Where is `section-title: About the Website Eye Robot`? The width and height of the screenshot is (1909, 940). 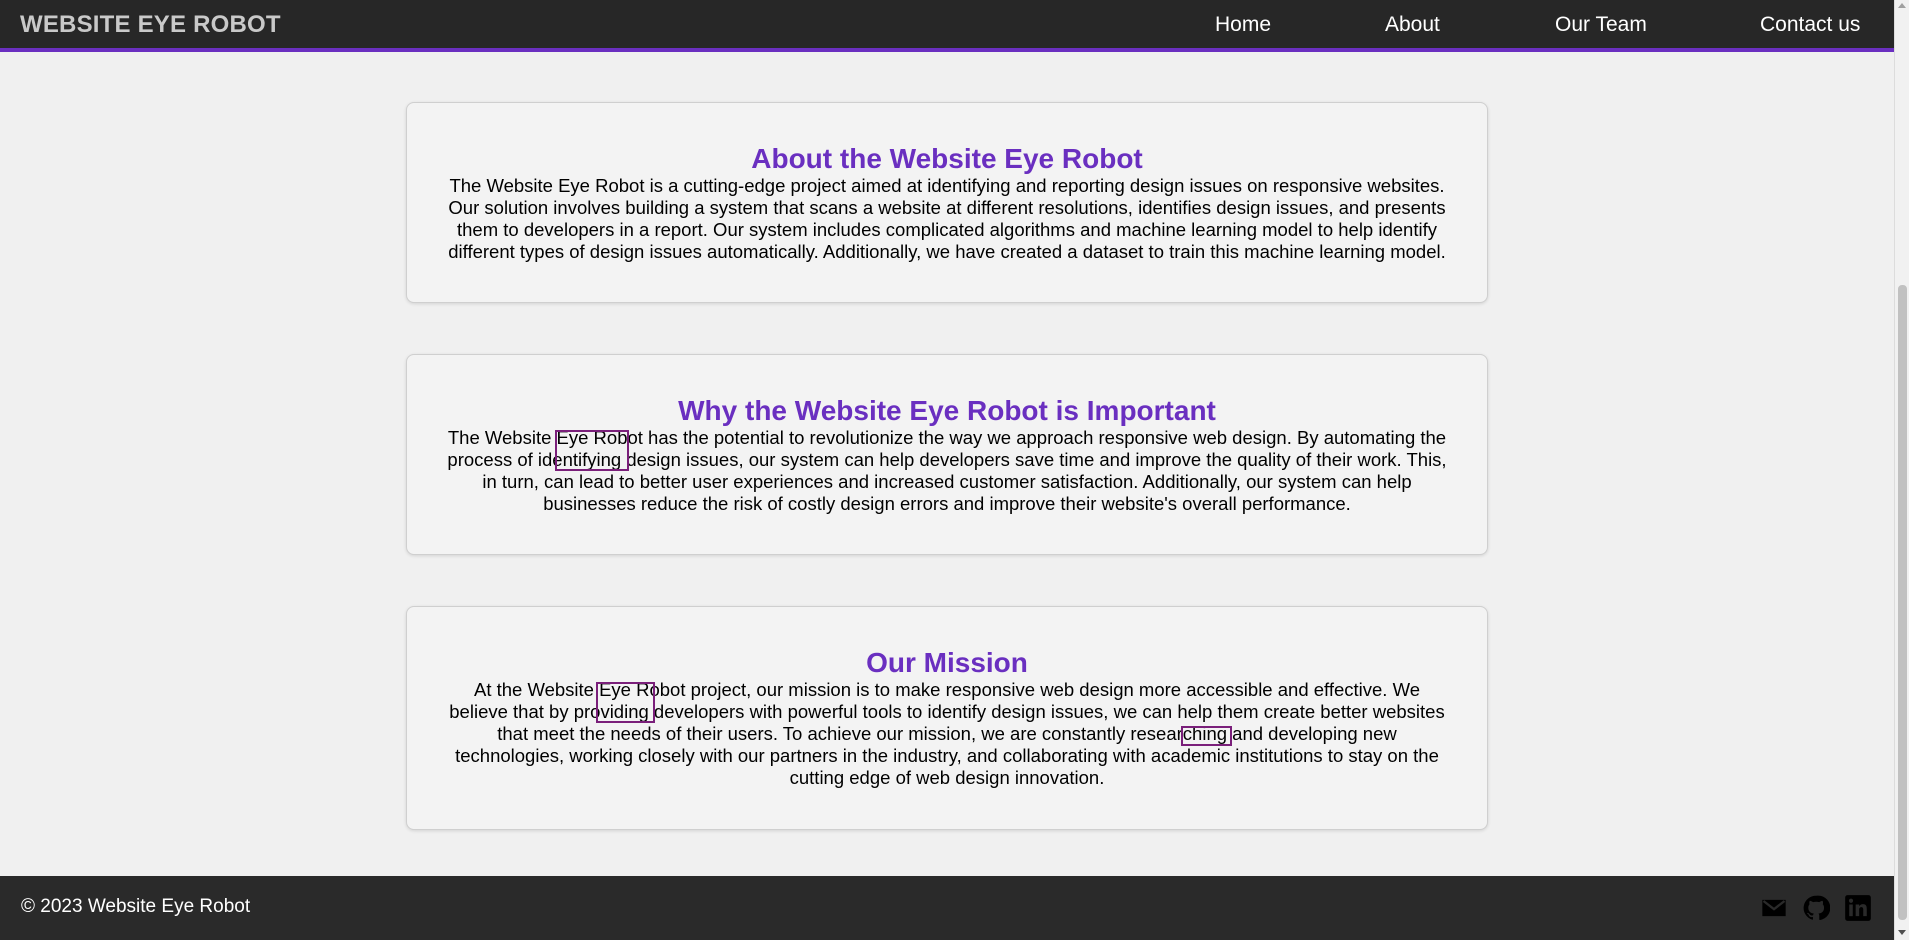
section-title: About the Website Eye Robot is located at coordinates (947, 158).